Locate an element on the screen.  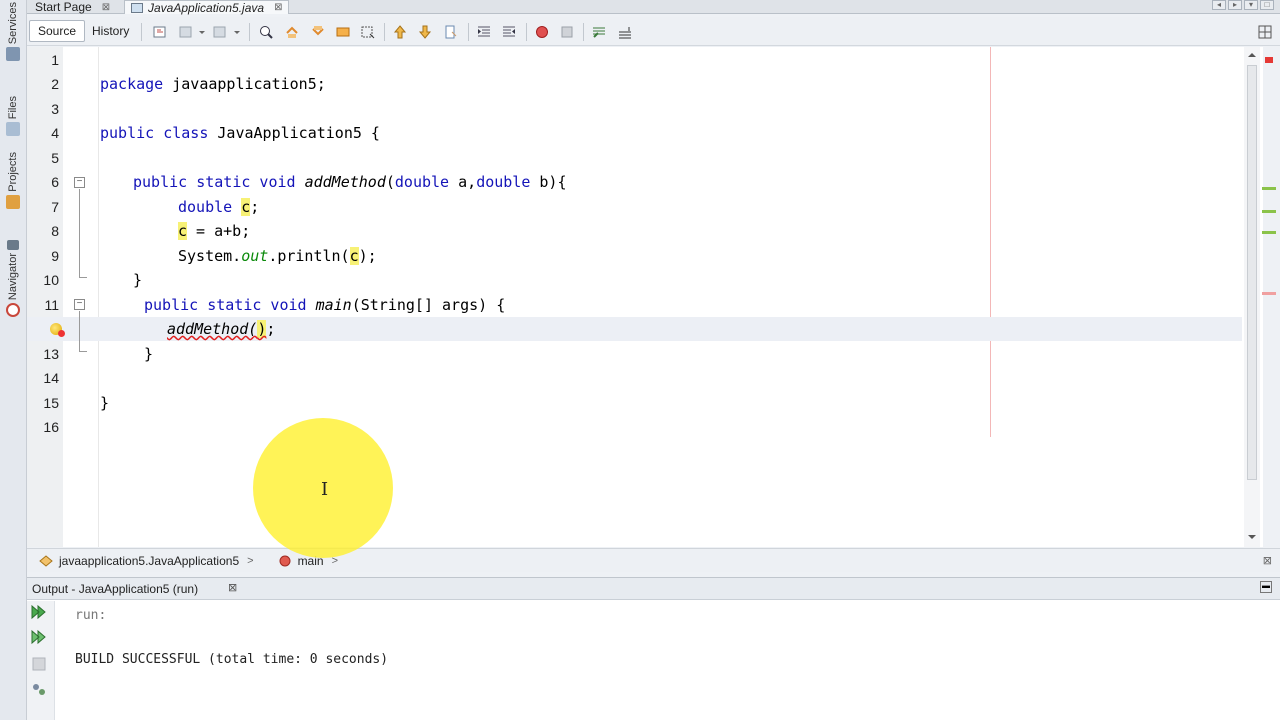
output-title: Output - JavaApplication5 (run) is located at coordinates (115, 589).